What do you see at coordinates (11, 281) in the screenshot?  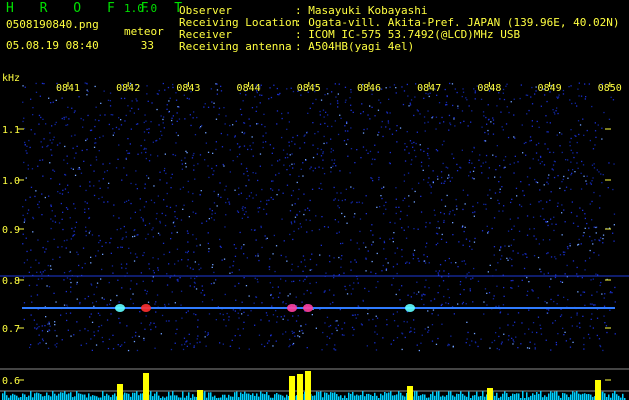 I see `y-tick-label: 0.8` at bounding box center [11, 281].